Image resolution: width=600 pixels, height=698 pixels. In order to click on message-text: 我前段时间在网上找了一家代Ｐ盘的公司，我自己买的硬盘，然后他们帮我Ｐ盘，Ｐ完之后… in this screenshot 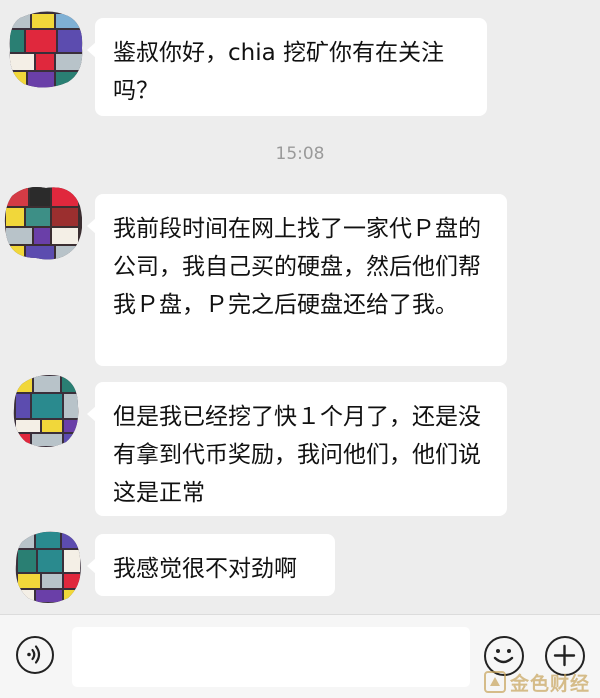, I will do `click(297, 267)`.